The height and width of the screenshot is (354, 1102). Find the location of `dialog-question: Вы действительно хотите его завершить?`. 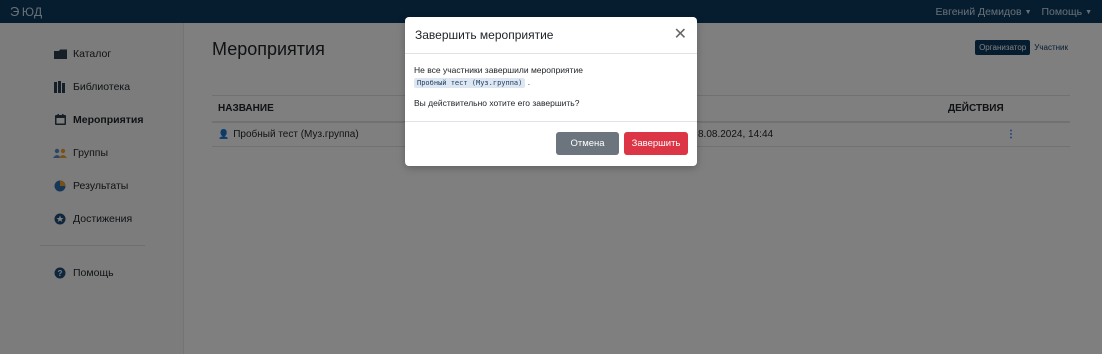

dialog-question: Вы действительно хотите его завершить? is located at coordinates (497, 103).